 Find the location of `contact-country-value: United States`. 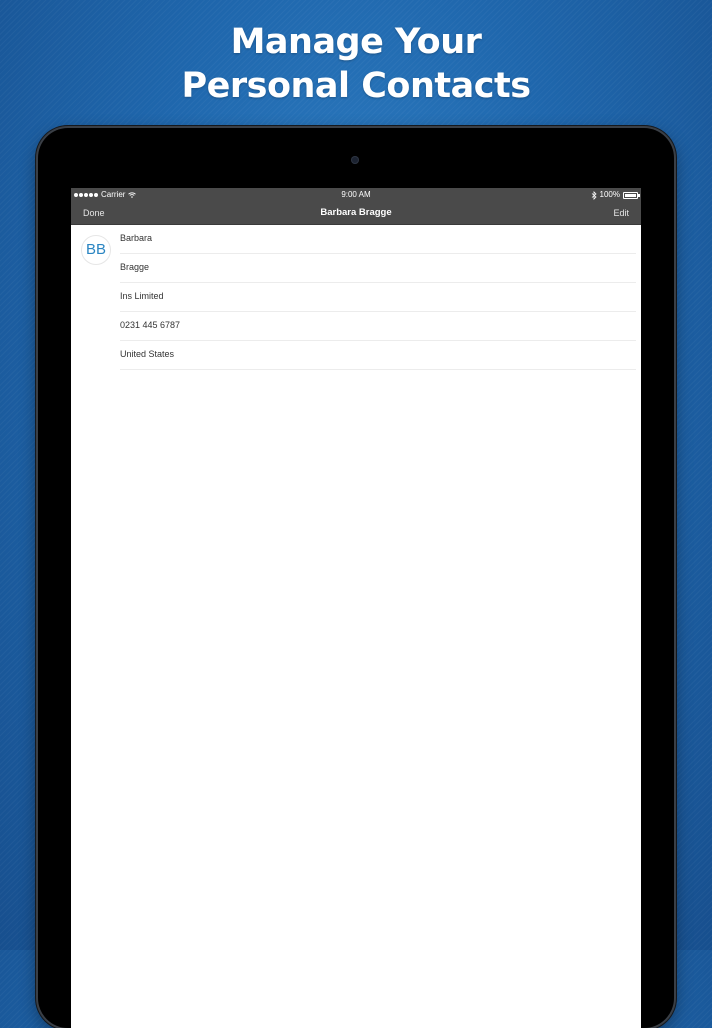

contact-country-value: United States is located at coordinates (147, 354).